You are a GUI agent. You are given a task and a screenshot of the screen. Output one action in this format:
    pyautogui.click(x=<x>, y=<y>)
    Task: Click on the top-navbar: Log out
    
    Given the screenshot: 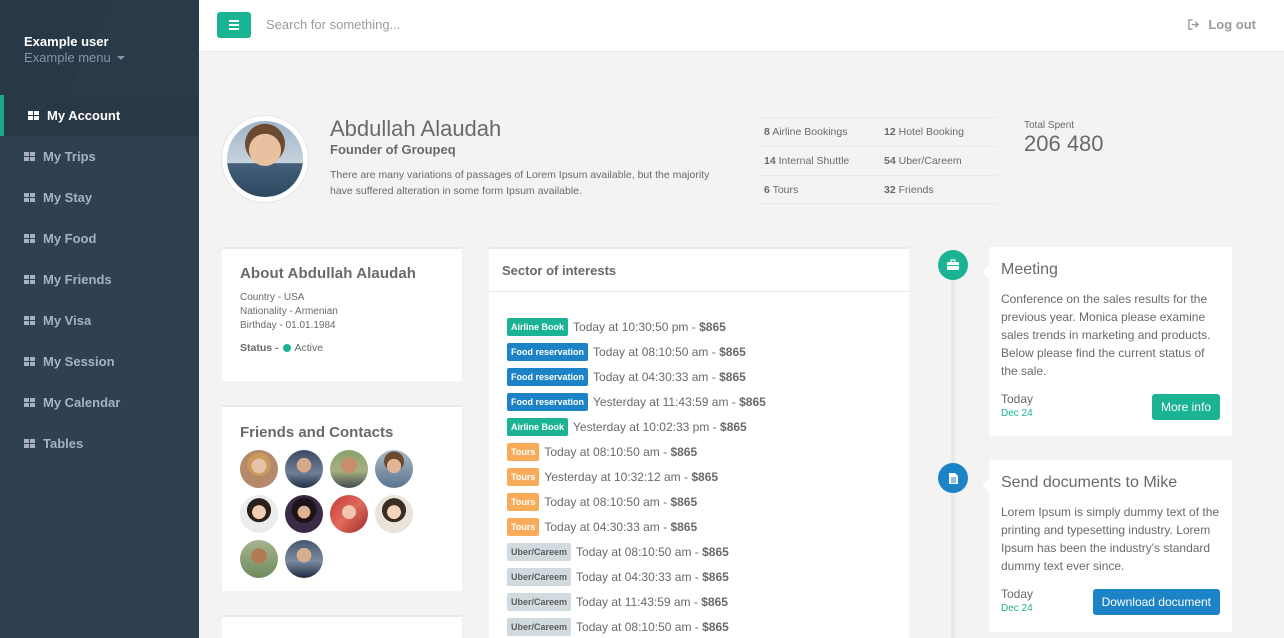 What is the action you would take?
    pyautogui.click(x=741, y=26)
    